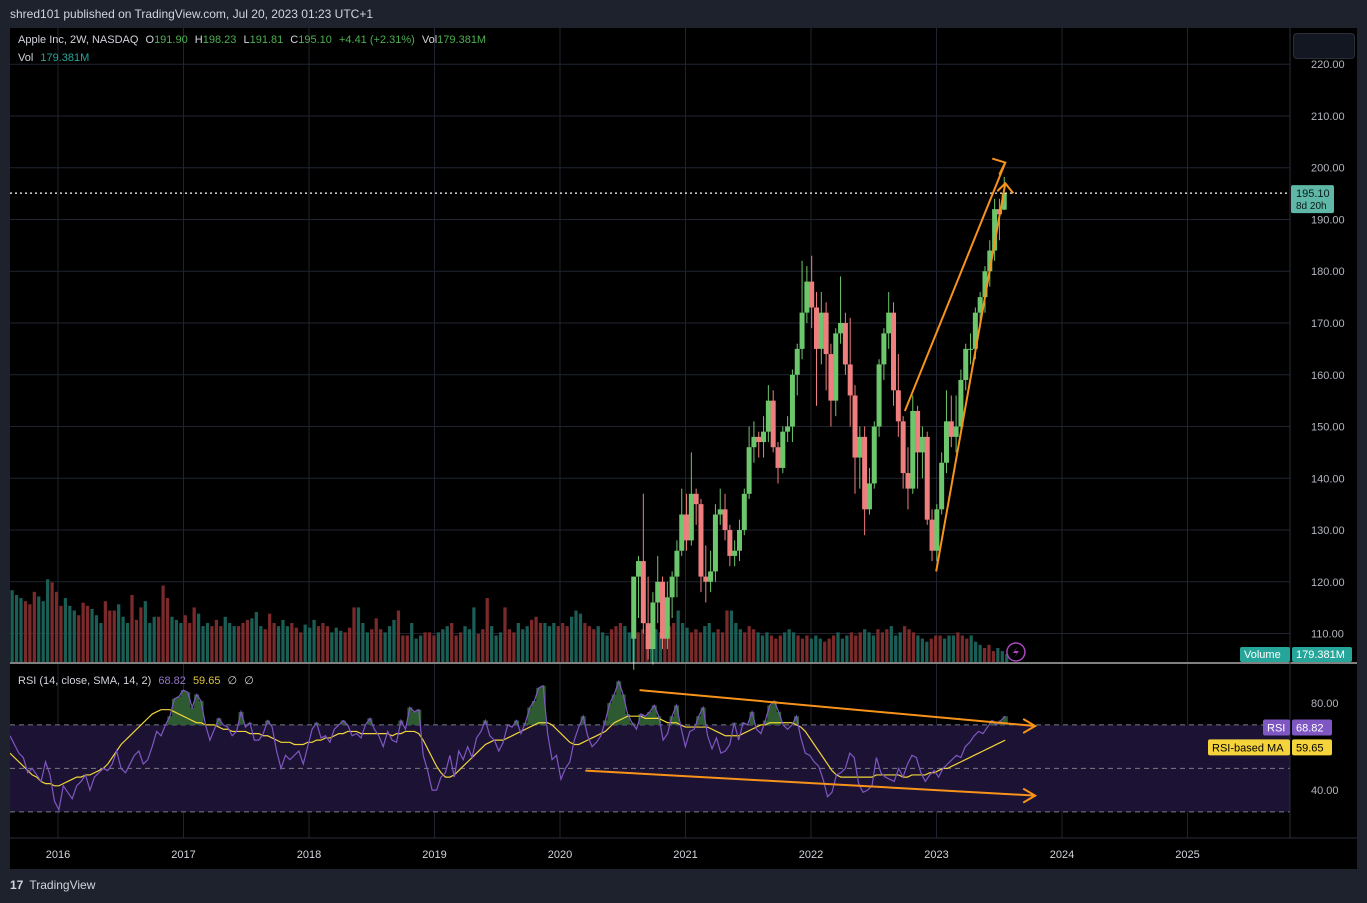 Image resolution: width=1367 pixels, height=903 pixels. Describe the element at coordinates (811, 855) in the screenshot. I see `year-tick-label: 2022` at that location.